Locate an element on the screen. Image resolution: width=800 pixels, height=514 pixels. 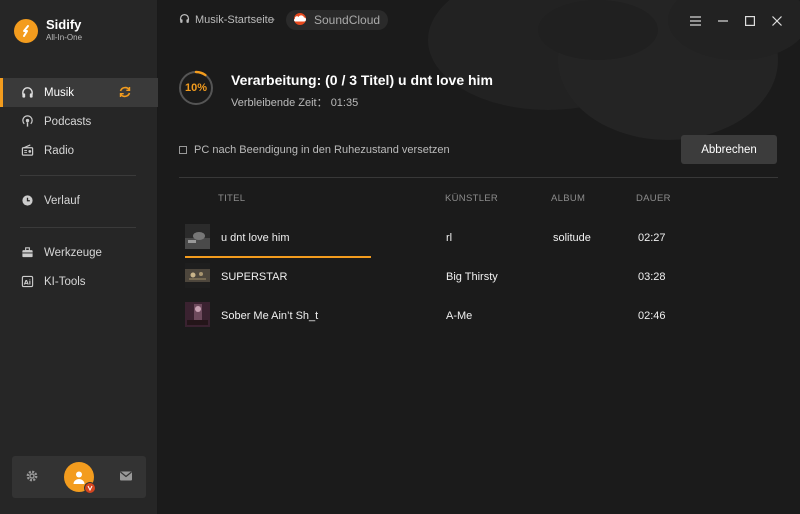
sidebar-item-podcasts: Podcasts is located at coordinates (79, 121).